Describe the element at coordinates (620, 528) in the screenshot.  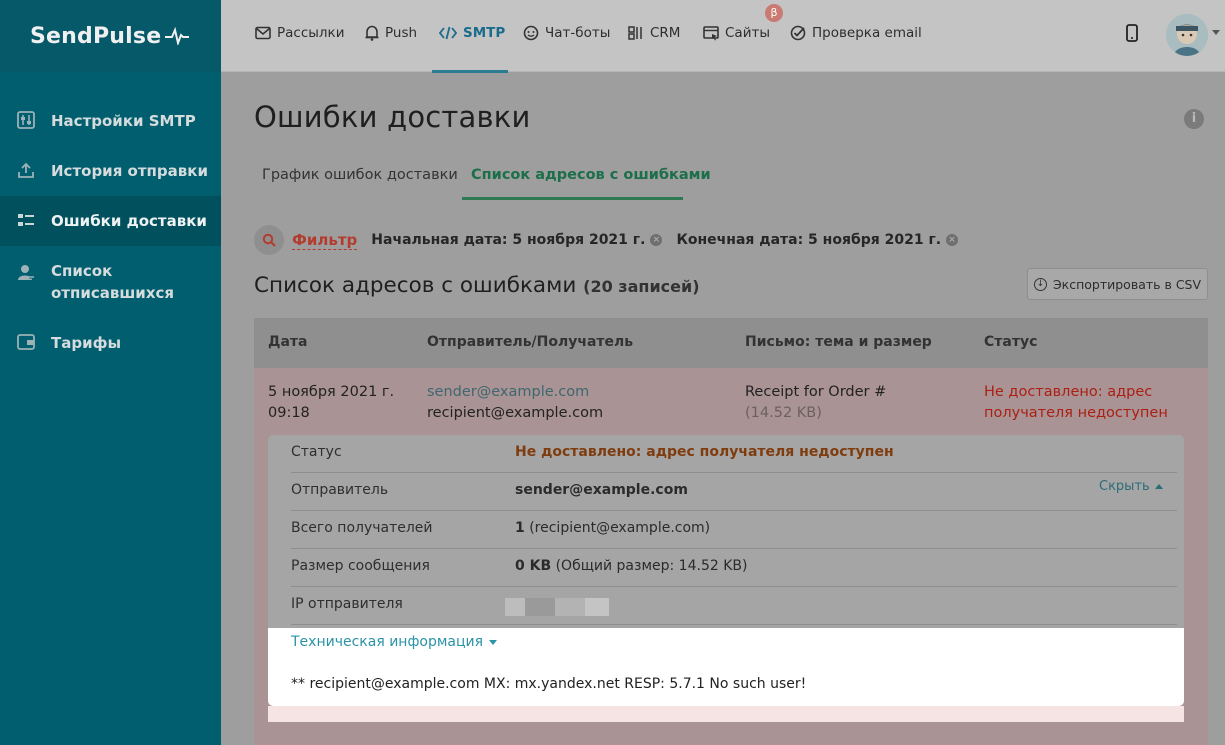
I see `detail-recipients-detail: (recipient@example.com)` at that location.